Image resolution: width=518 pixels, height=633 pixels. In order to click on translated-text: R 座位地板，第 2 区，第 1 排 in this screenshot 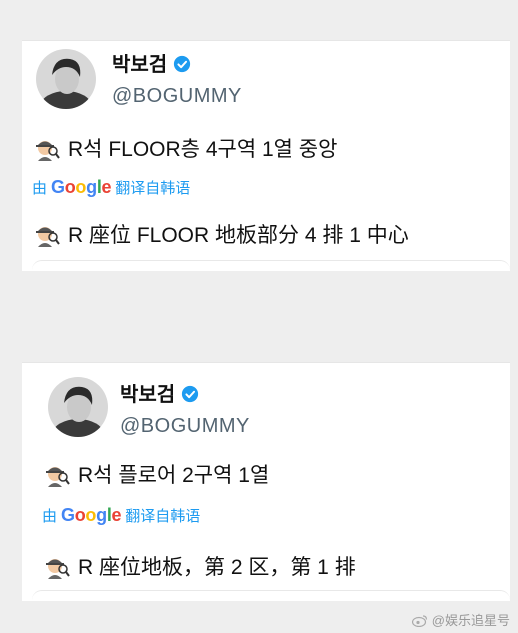, I will do `click(200, 566)`.